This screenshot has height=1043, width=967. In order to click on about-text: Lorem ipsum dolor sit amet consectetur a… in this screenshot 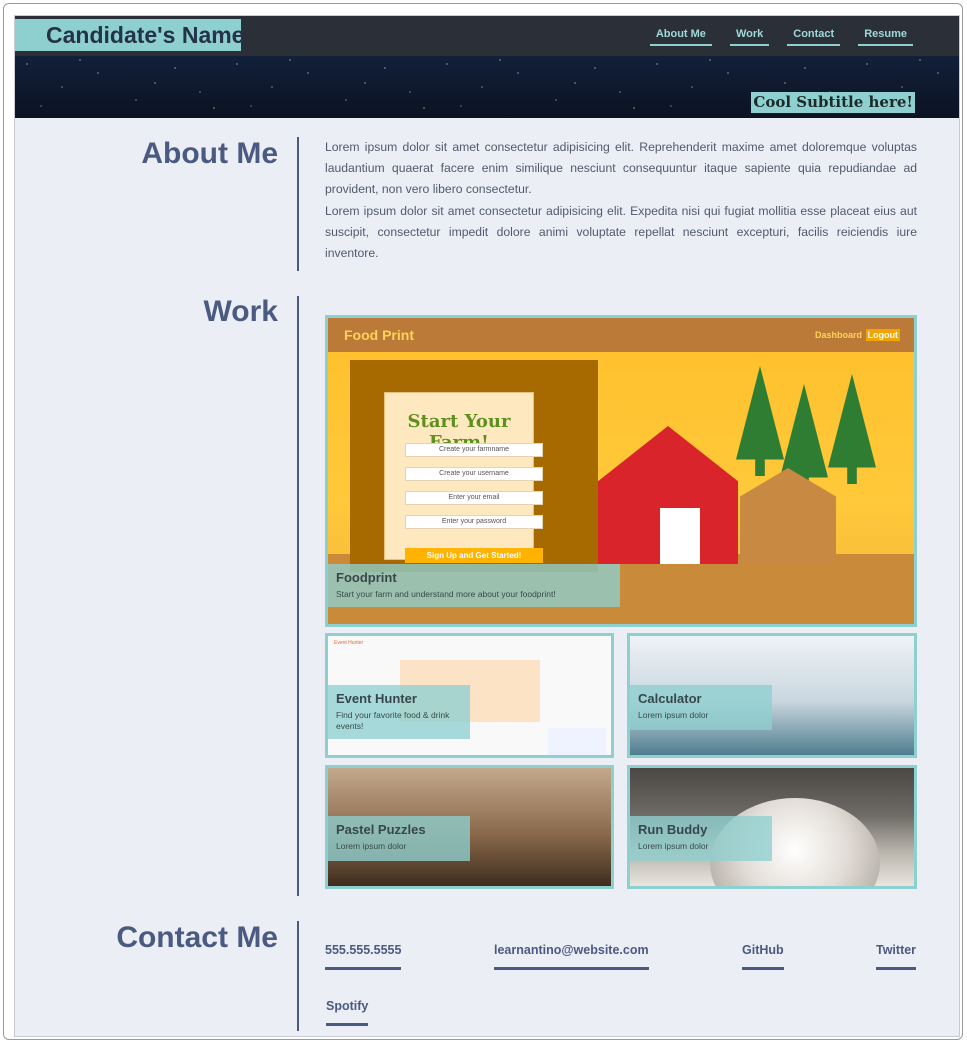, I will do `click(621, 200)`.